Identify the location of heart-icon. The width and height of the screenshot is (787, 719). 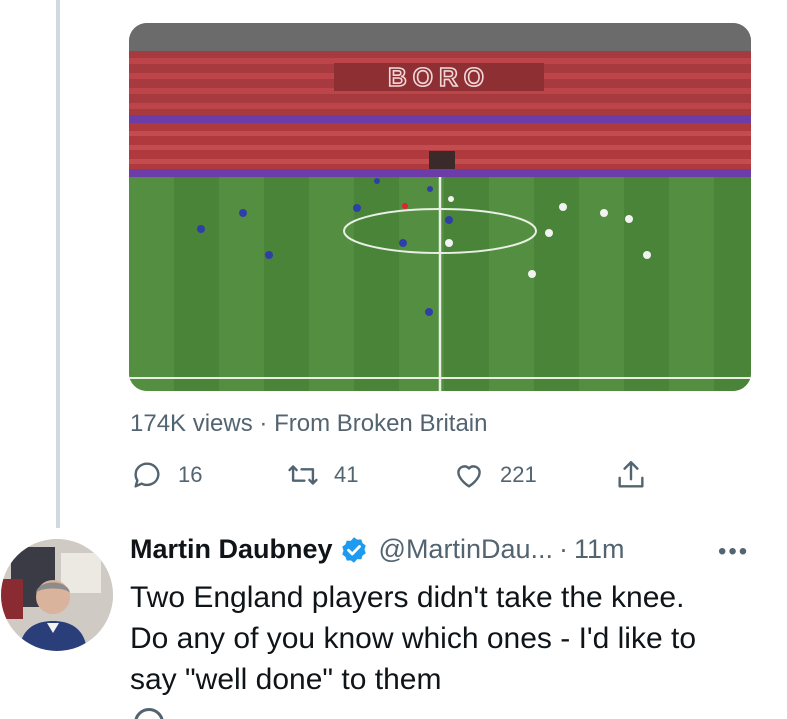
(469, 476).